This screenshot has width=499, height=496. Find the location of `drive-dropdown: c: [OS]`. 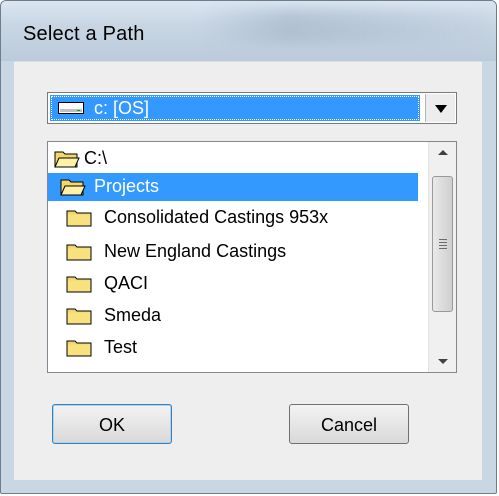

drive-dropdown: c: [OS] is located at coordinates (252, 108).